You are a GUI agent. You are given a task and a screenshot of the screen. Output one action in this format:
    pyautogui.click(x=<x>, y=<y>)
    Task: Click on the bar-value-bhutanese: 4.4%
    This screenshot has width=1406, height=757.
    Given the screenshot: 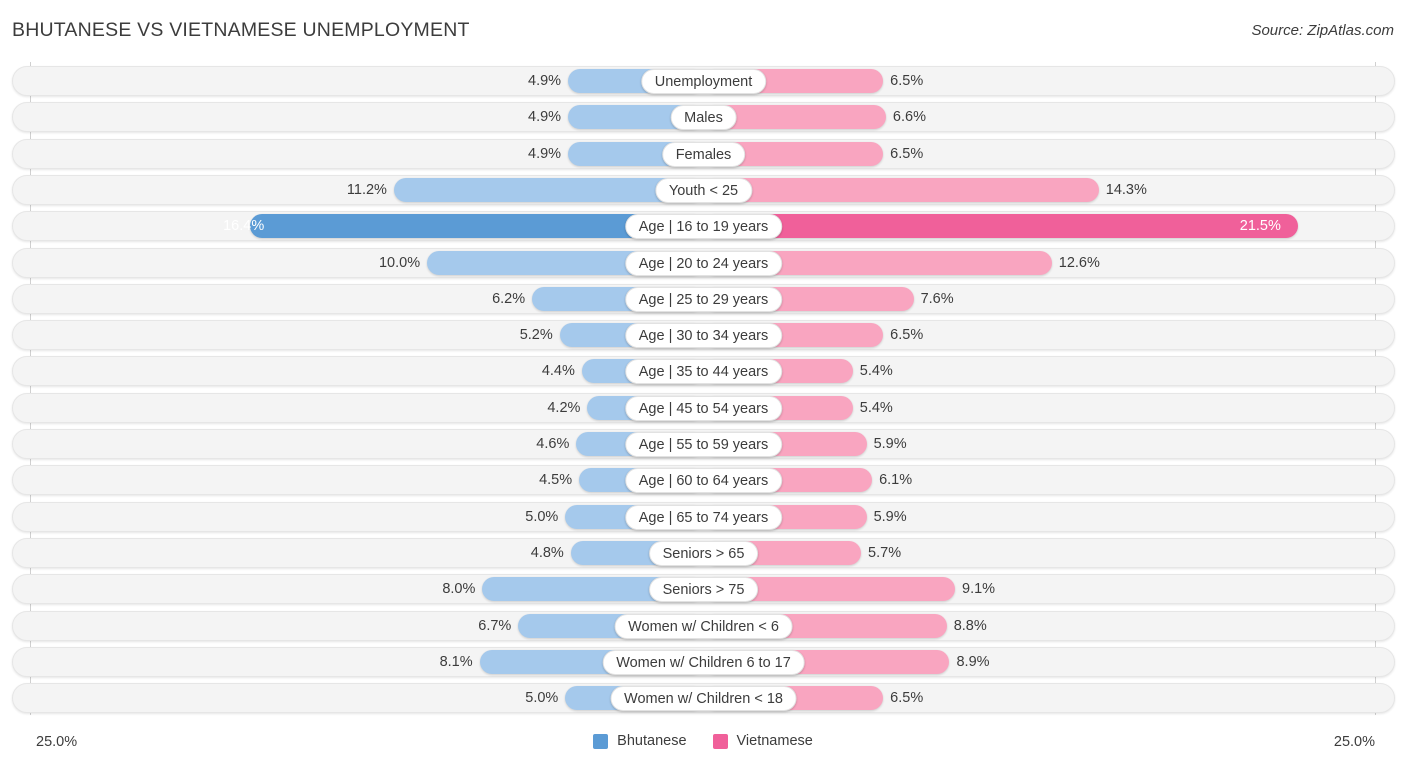 What is the action you would take?
    pyautogui.click(x=558, y=371)
    